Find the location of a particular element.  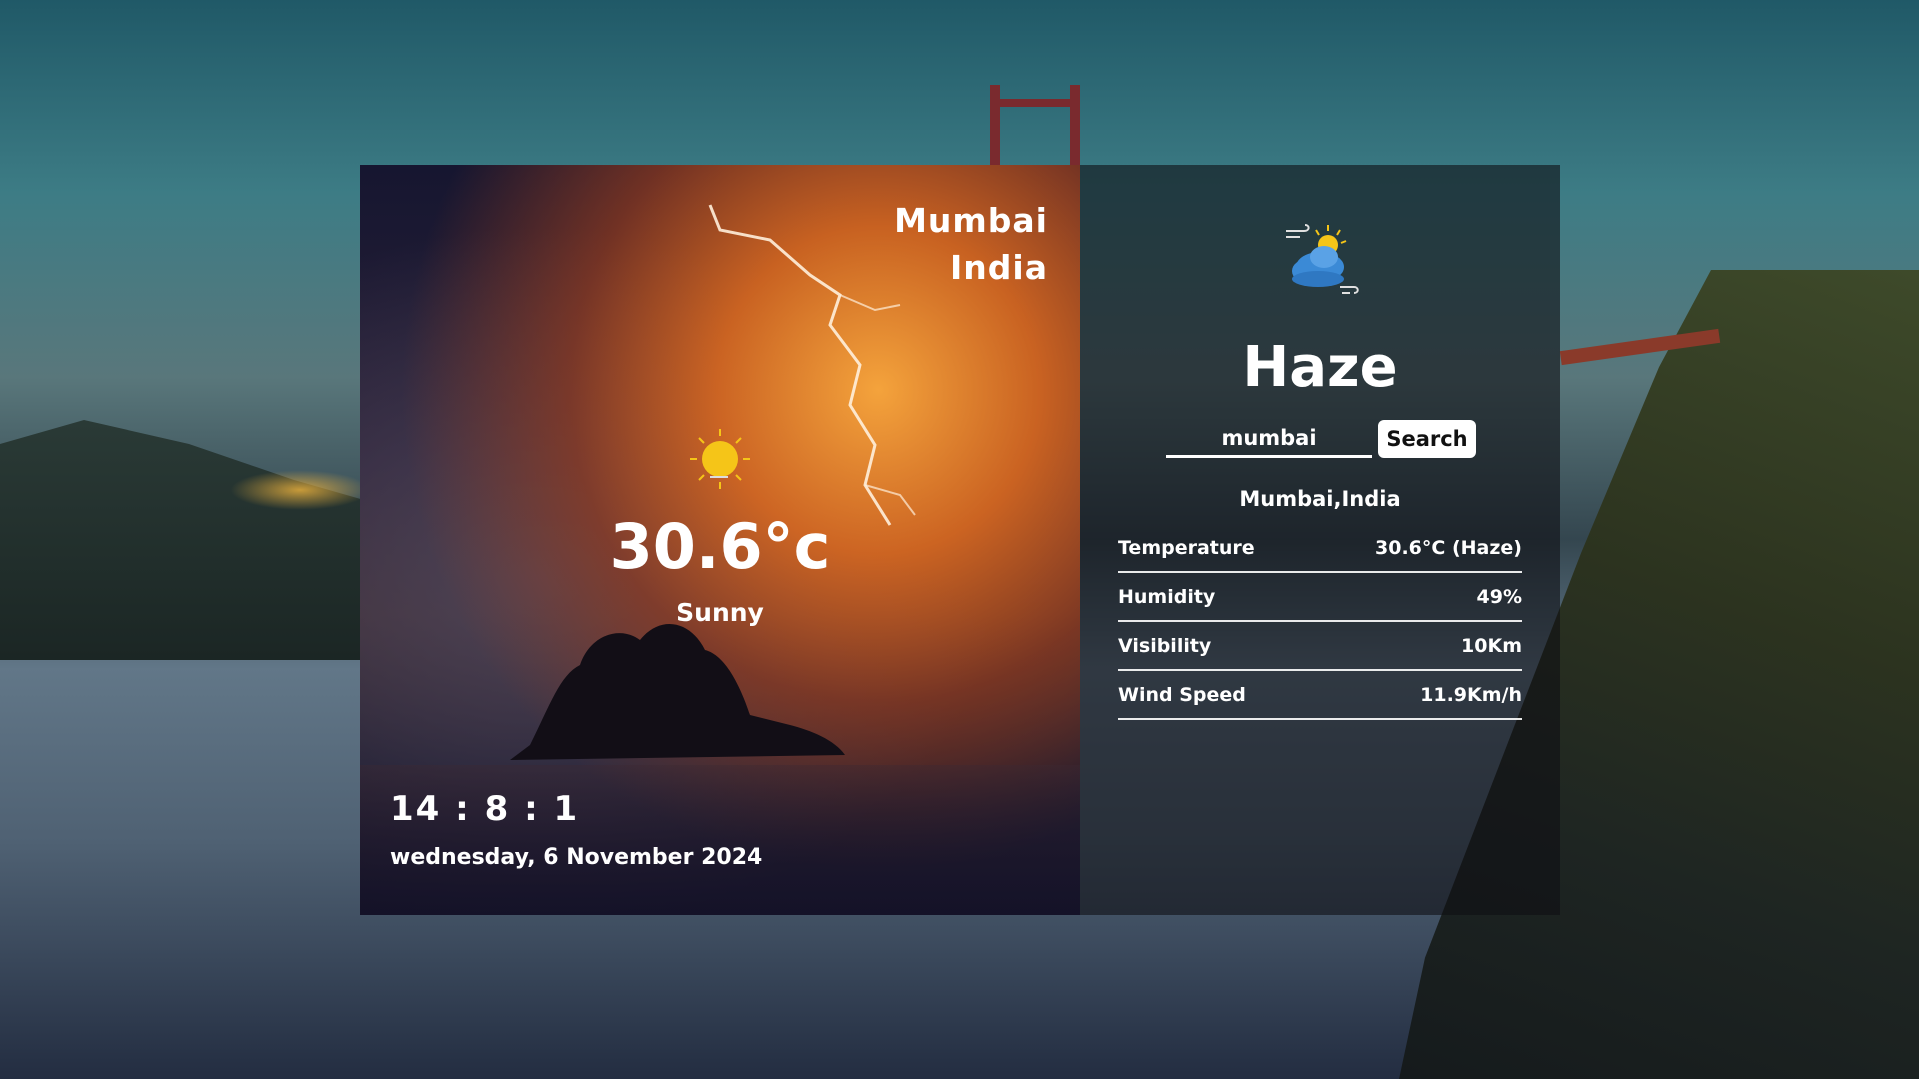

location-label: Mumbai,India is located at coordinates (1320, 499).